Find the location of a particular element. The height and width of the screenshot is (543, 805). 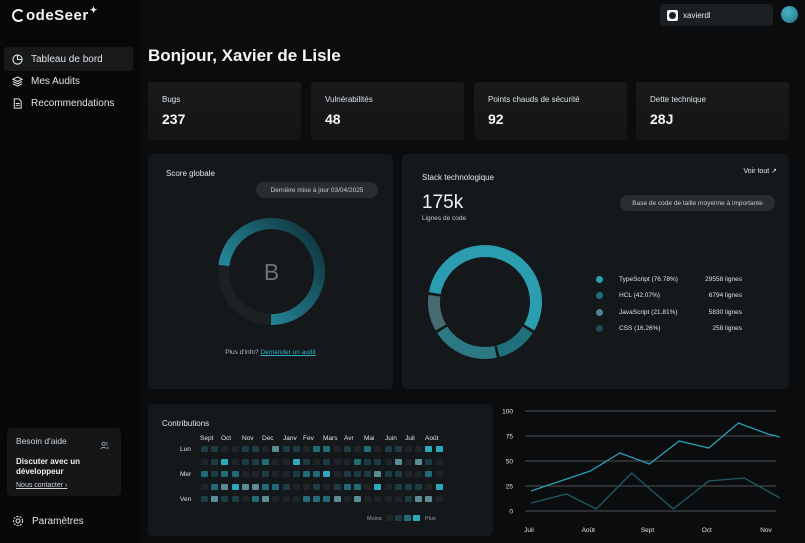

sidebar-item-settings: Paramètres is located at coordinates (48, 521).